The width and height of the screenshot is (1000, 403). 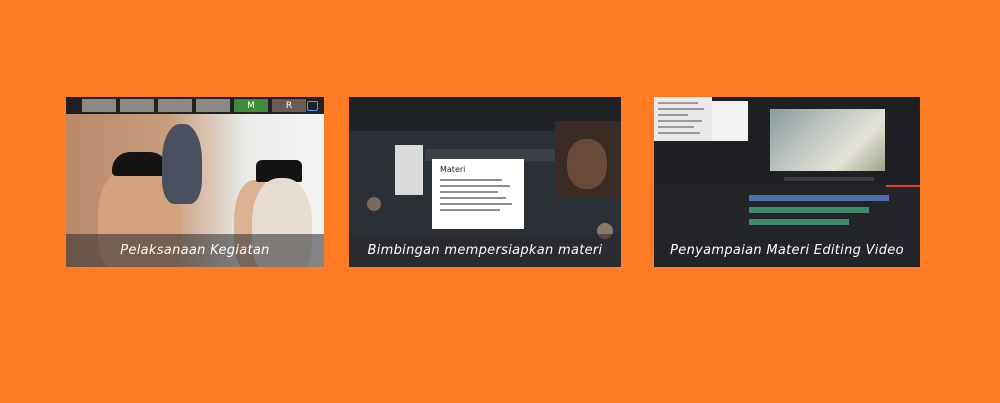 What do you see at coordinates (140, 164) in the screenshot?
I see `presenter-cap` at bounding box center [140, 164].